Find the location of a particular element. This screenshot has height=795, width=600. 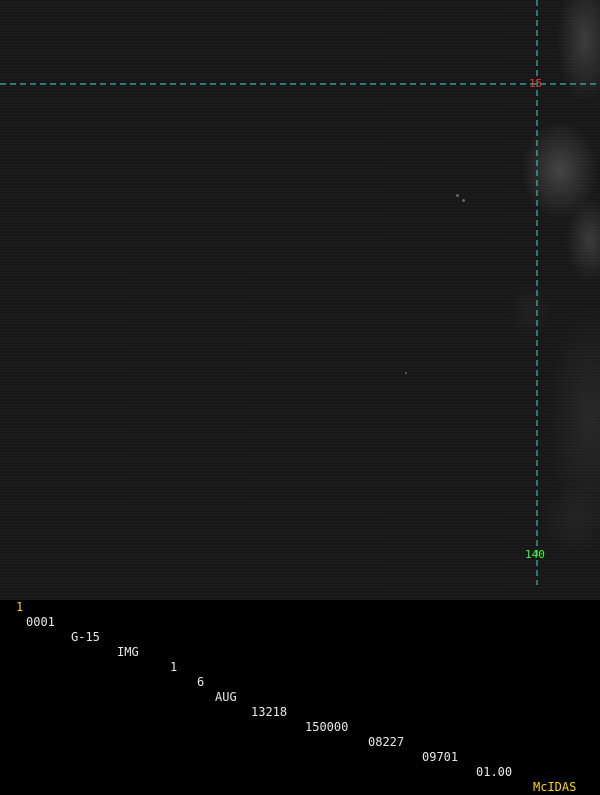

mcidas-brand: McIDAS is located at coordinates (555, 787).